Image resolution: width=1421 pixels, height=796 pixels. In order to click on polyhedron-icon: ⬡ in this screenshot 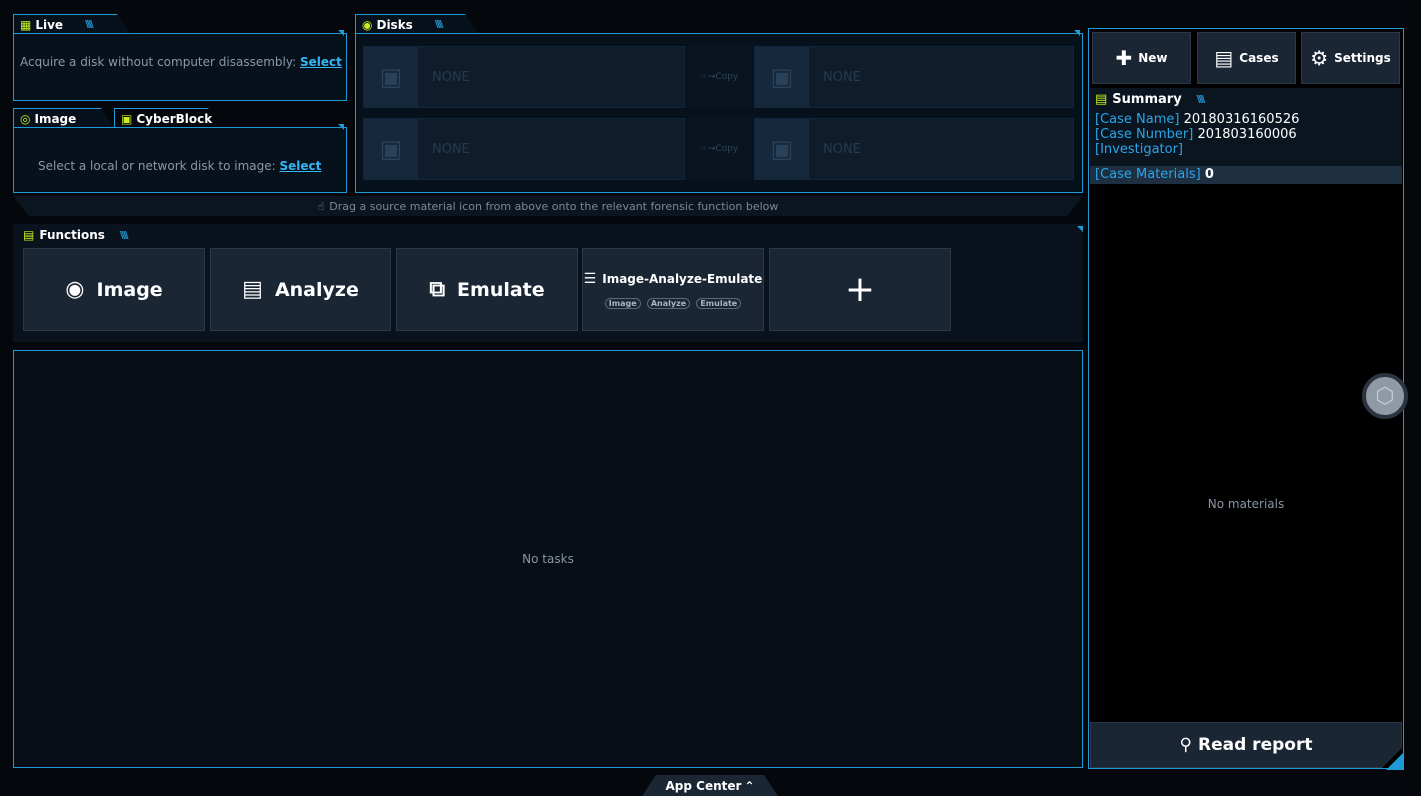, I will do `click(1385, 396)`.